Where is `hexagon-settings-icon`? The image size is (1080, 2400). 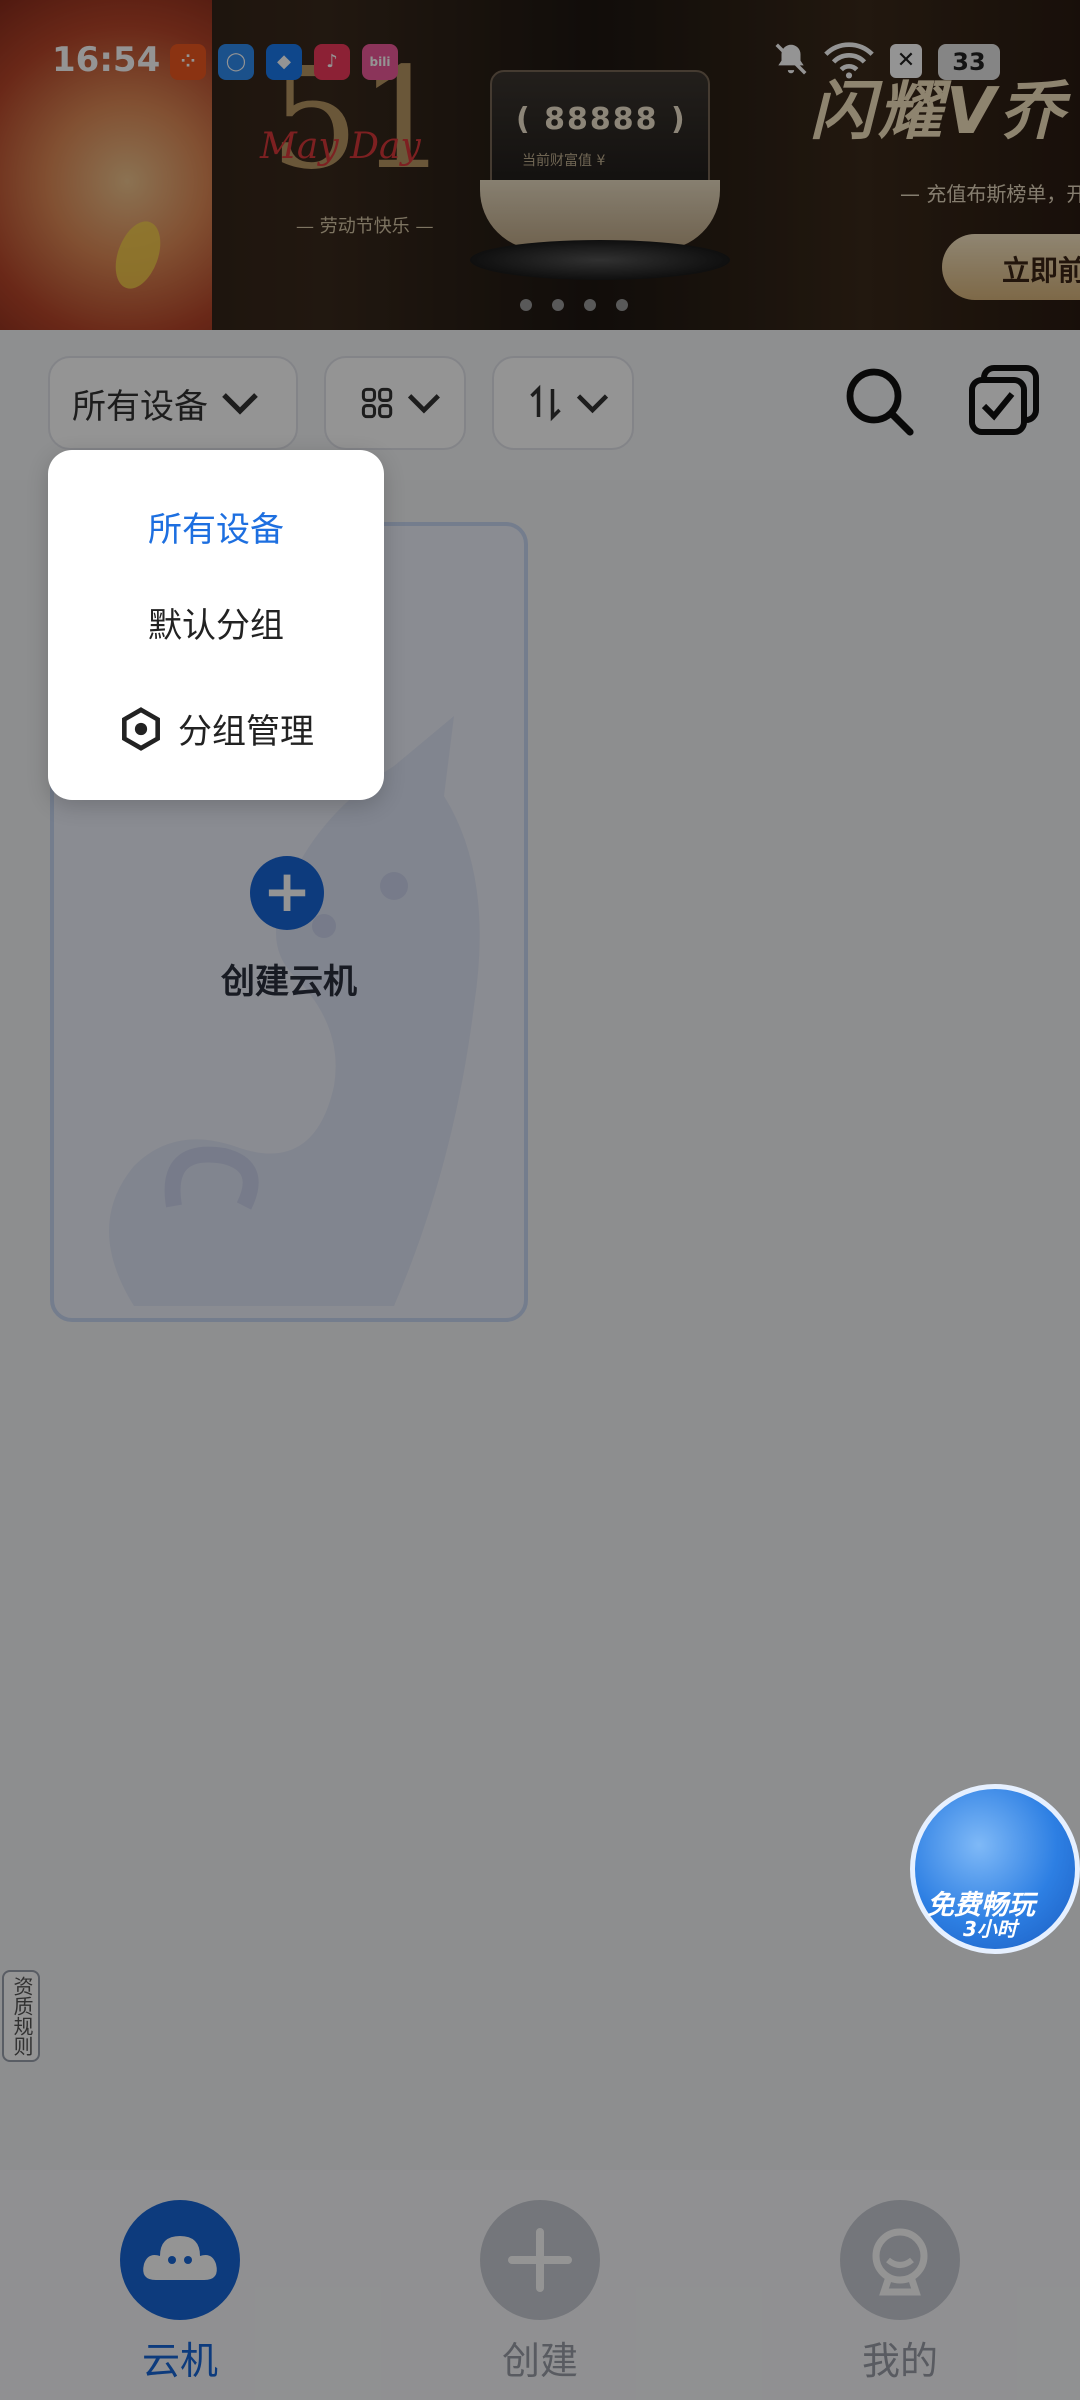
hexagon-settings-icon is located at coordinates (141, 728).